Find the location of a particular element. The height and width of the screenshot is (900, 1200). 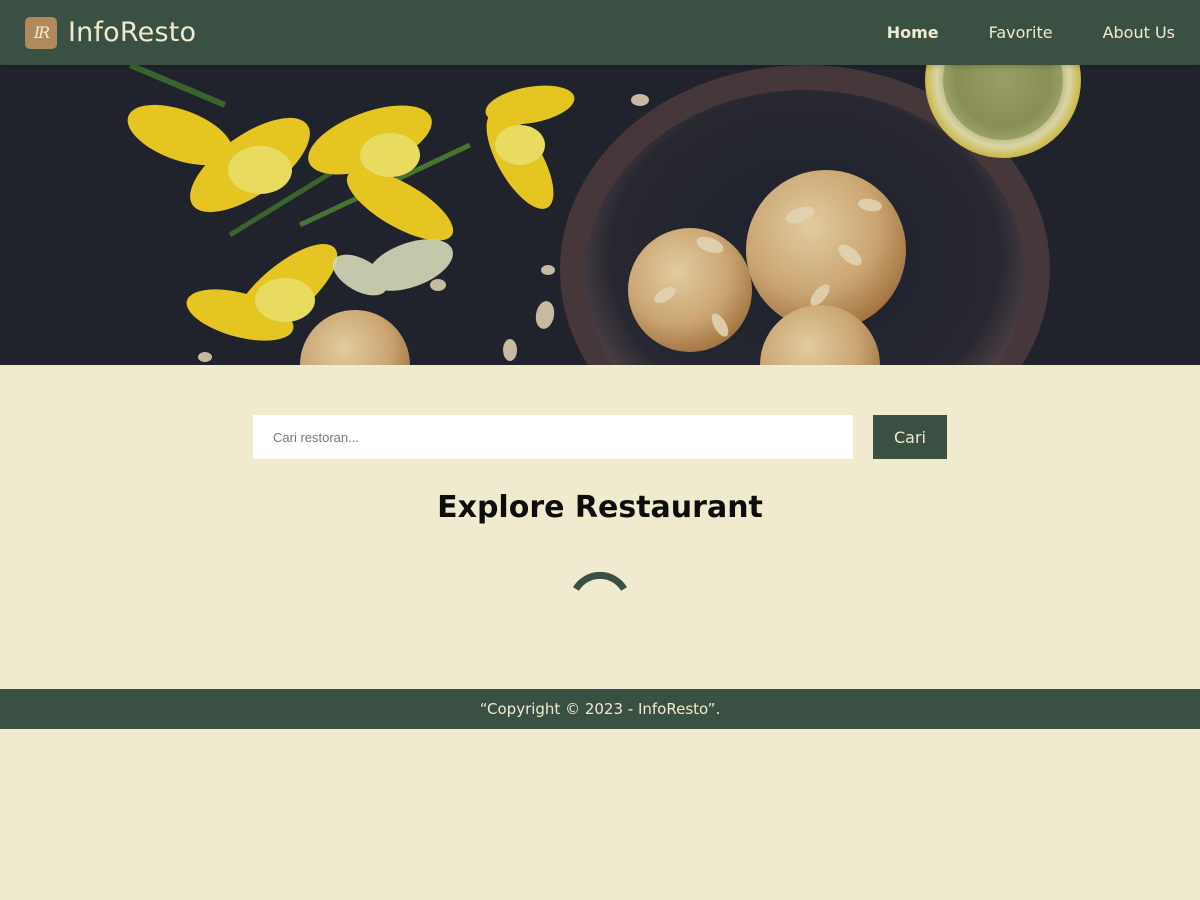

search-bar: Cari is located at coordinates (600, 437).